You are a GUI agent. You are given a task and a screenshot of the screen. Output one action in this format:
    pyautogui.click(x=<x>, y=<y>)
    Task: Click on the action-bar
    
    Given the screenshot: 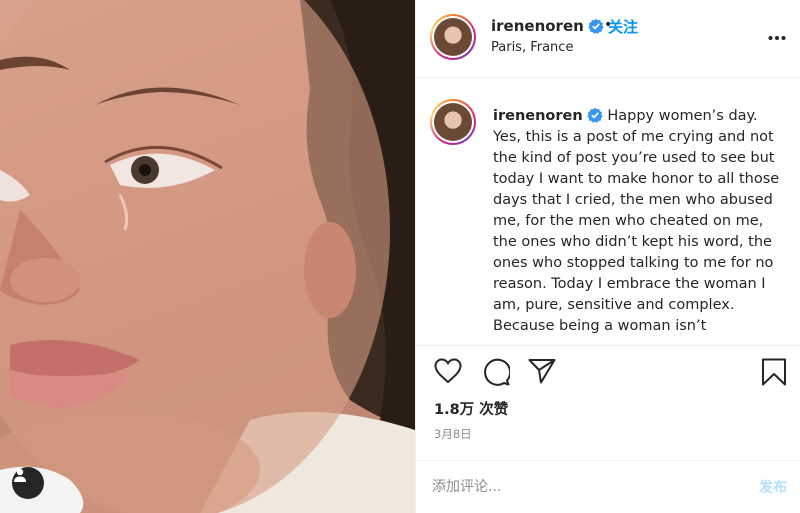 What is the action you would take?
    pyautogui.click(x=608, y=370)
    